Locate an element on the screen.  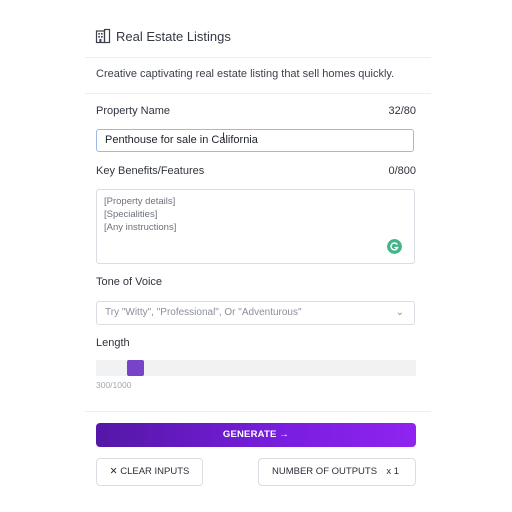
length-label: Length is located at coordinates (113, 343).